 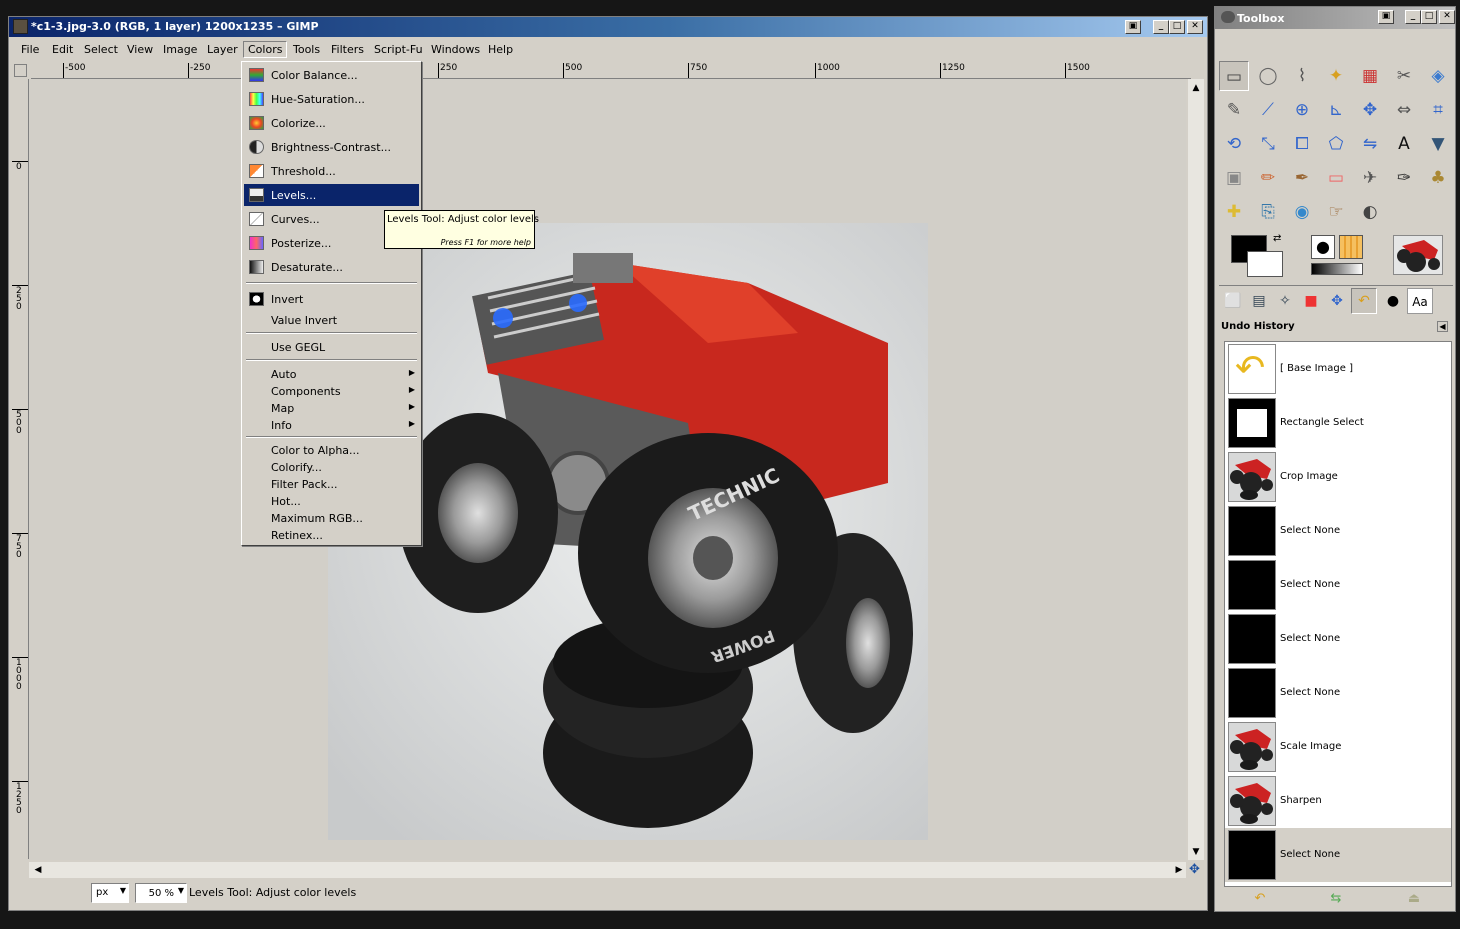 What do you see at coordinates (1179, 870) in the screenshot?
I see `scroll-right-icon: ▶` at bounding box center [1179, 870].